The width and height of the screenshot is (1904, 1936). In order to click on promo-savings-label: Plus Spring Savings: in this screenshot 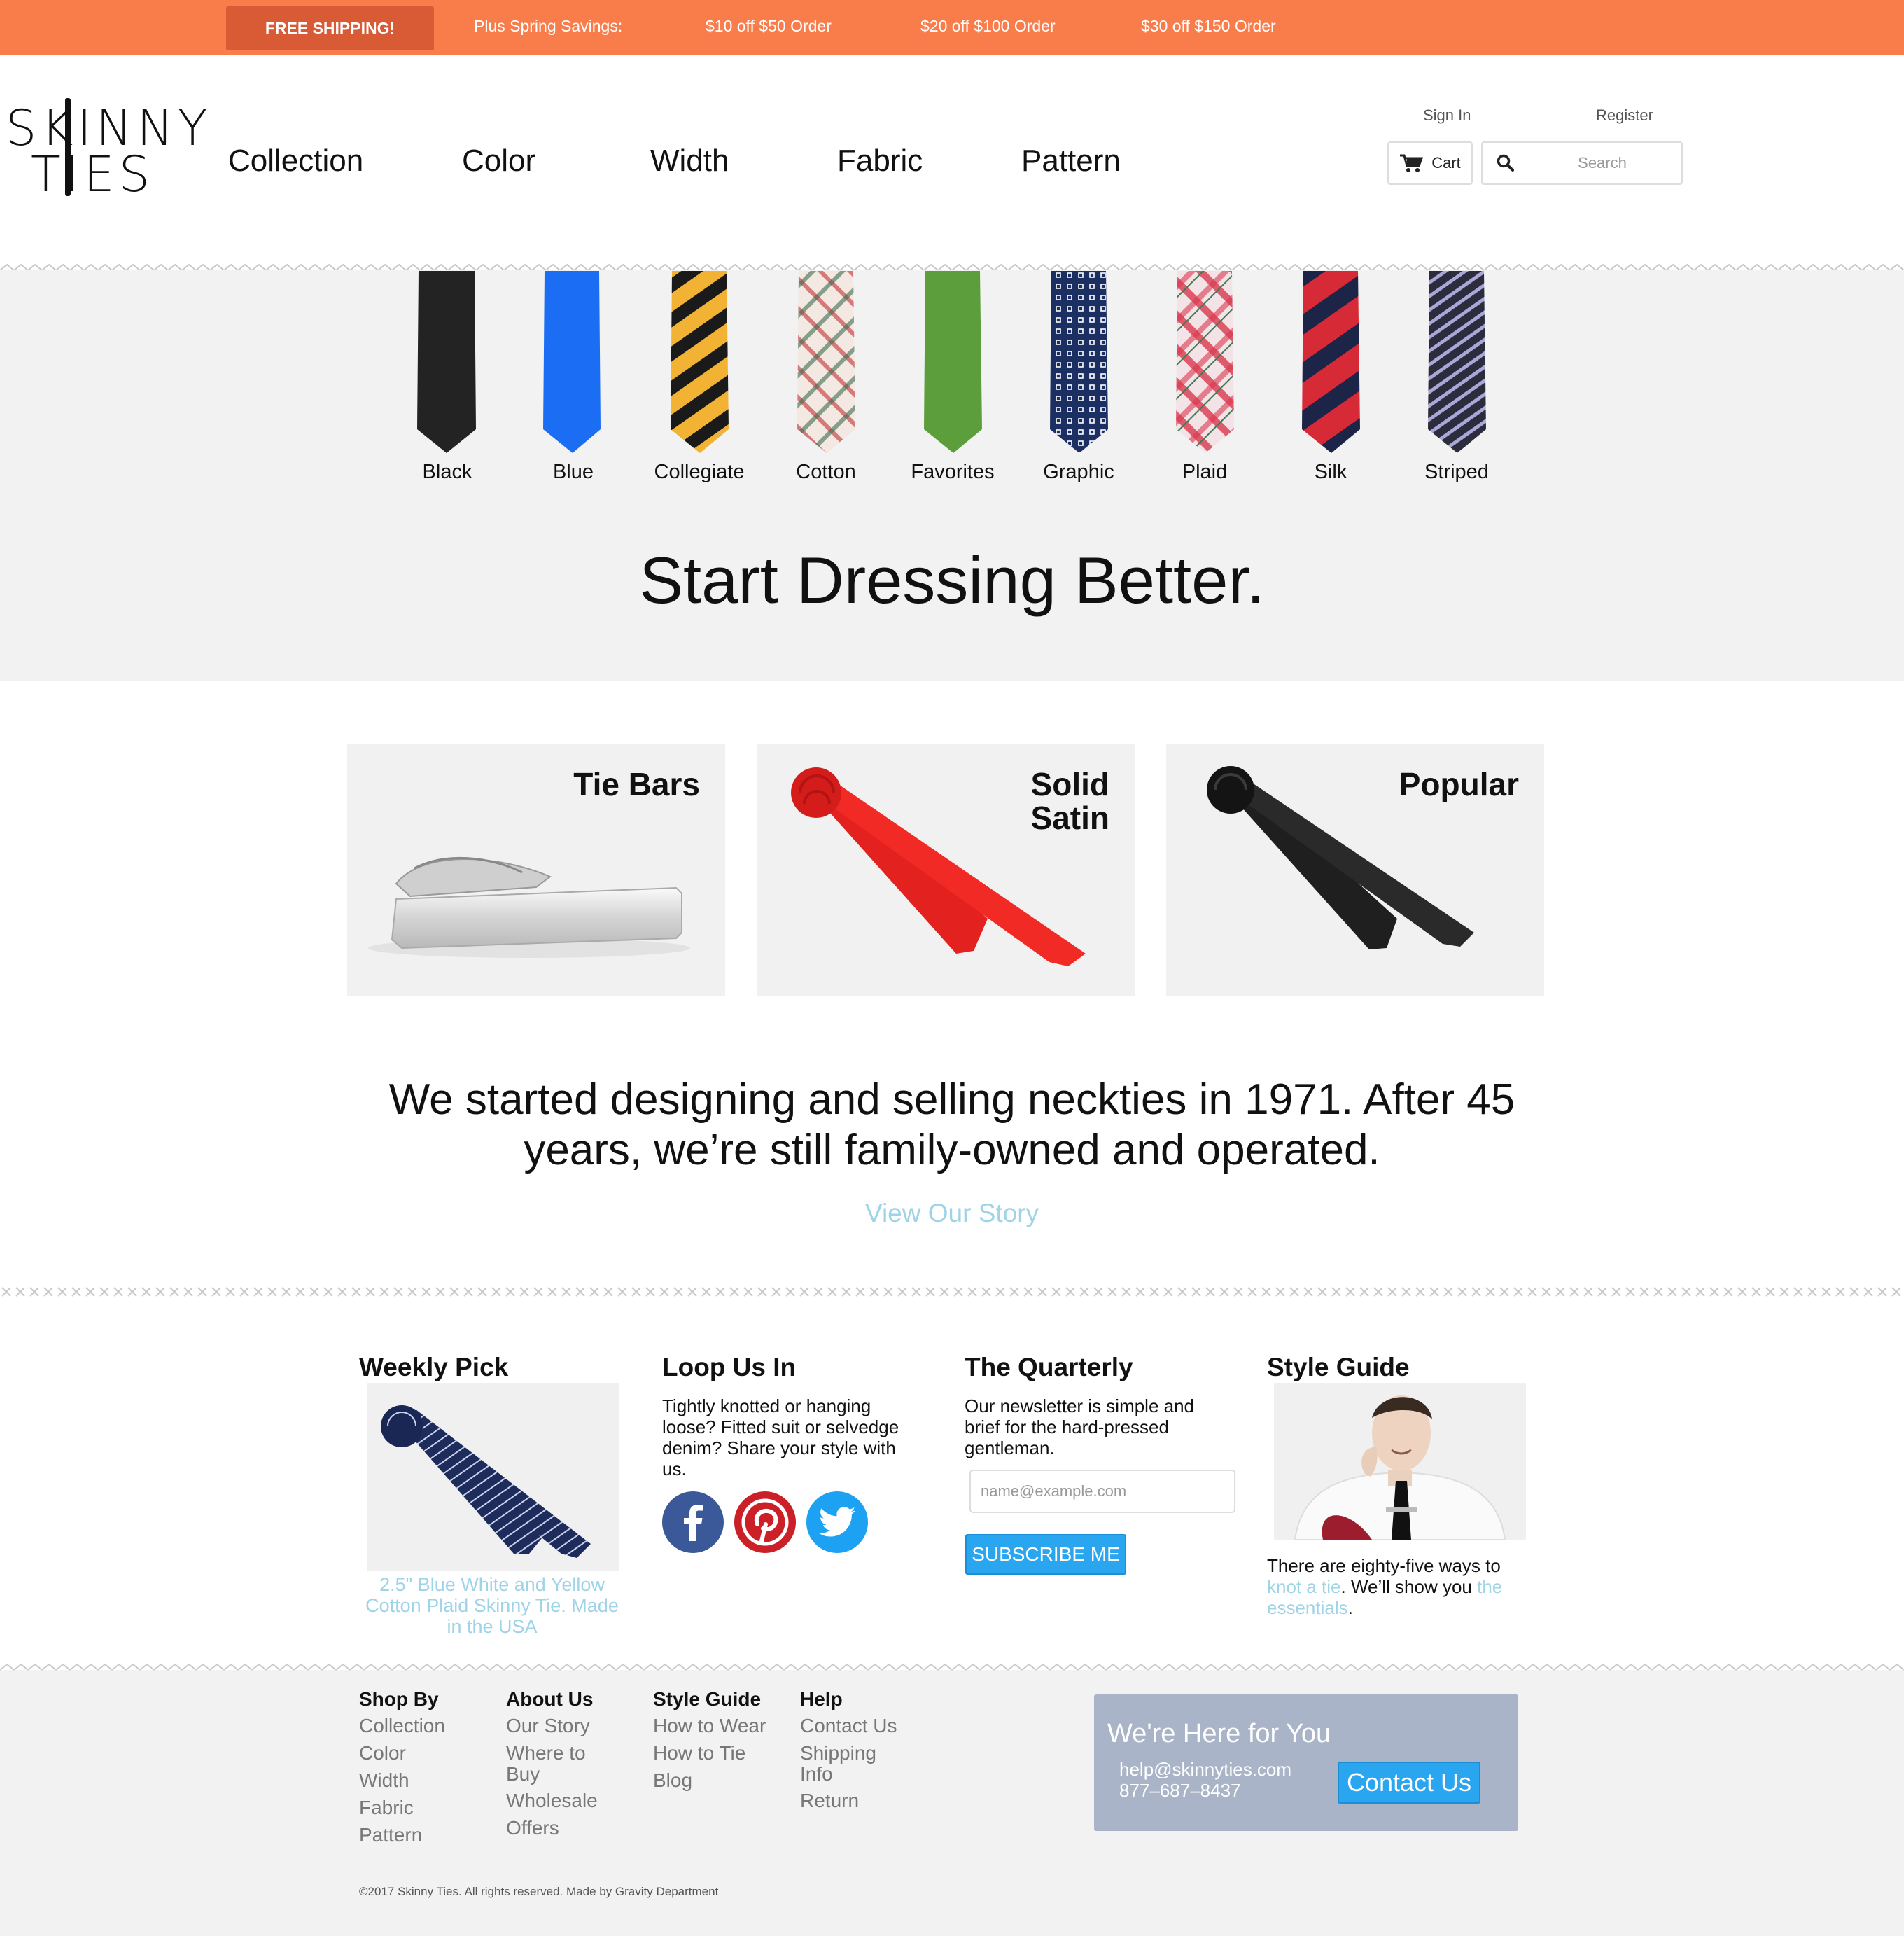, I will do `click(548, 26)`.